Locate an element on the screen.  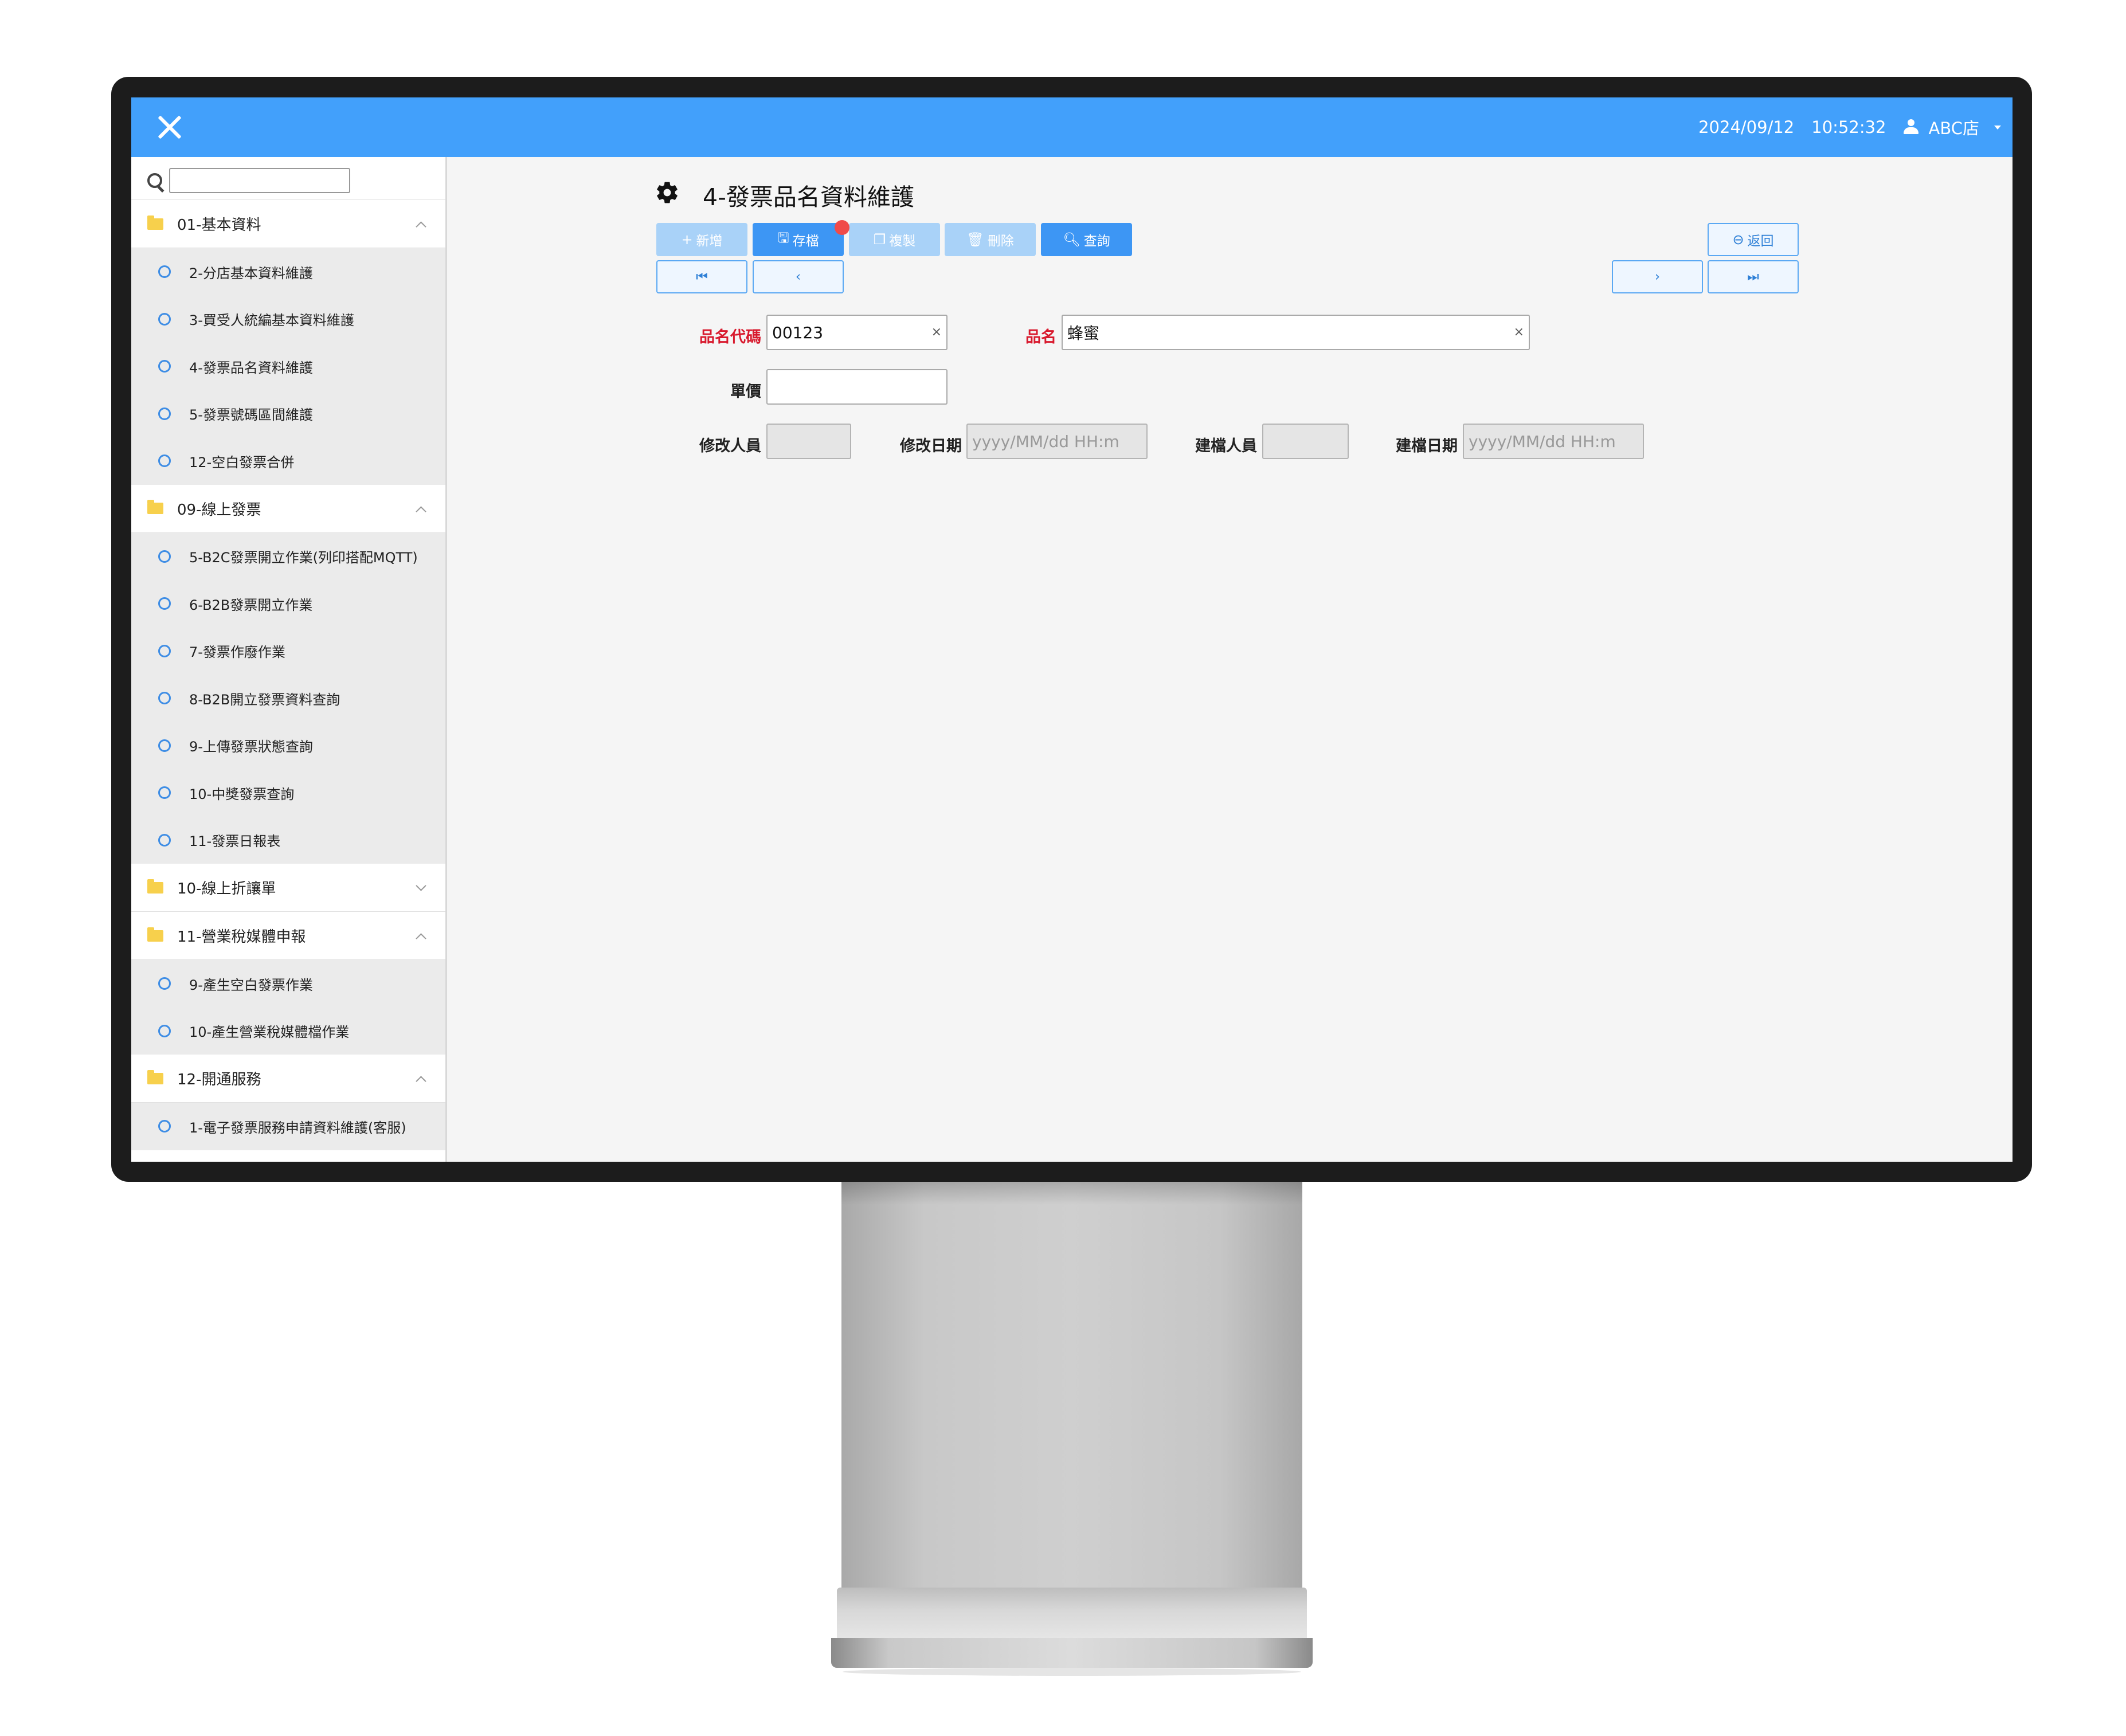
skip-first-icon: ⏮ is located at coordinates (702, 276).